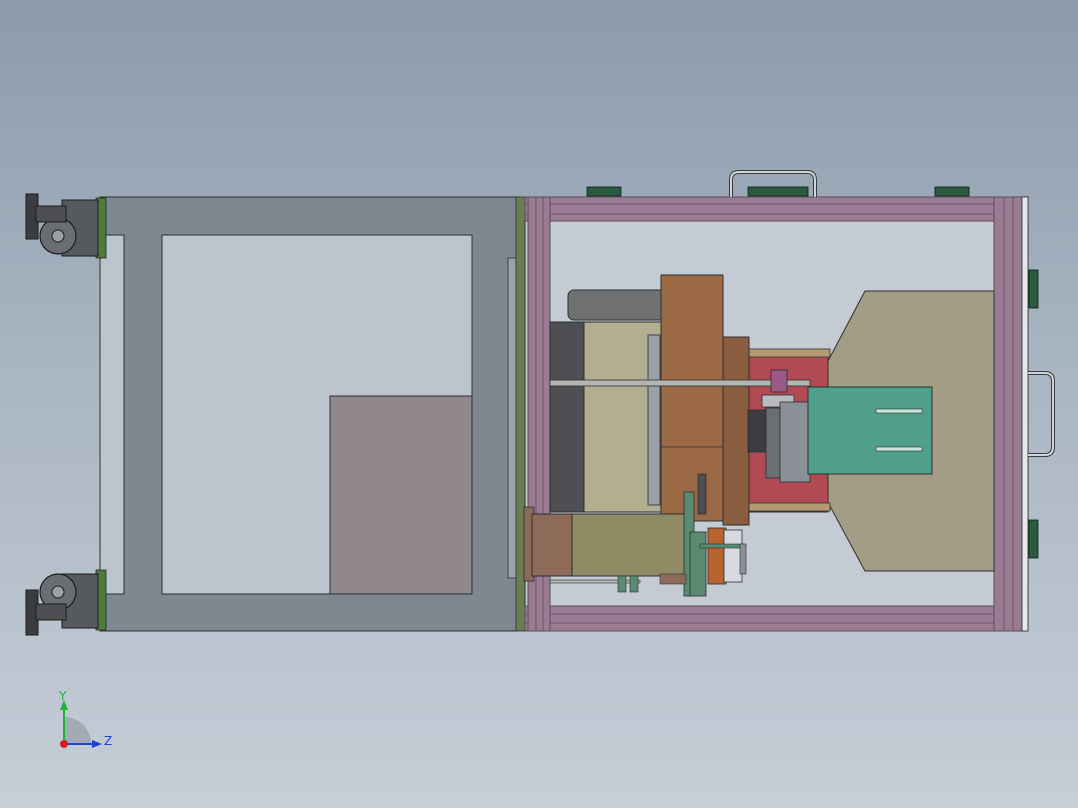 Image resolution: width=1078 pixels, height=808 pixels. I want to click on triad-y-label: Y, so click(62, 696).